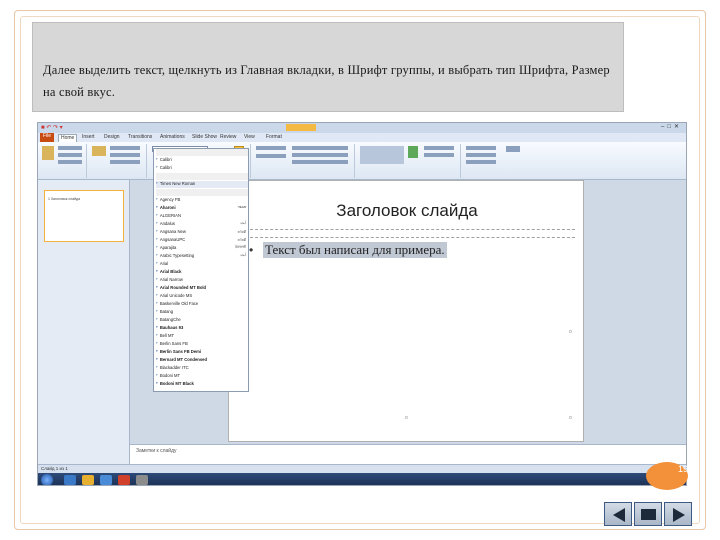 This screenshot has width=720, height=540. I want to click on font-item: ᵀ Times New Roman, so click(202, 184).